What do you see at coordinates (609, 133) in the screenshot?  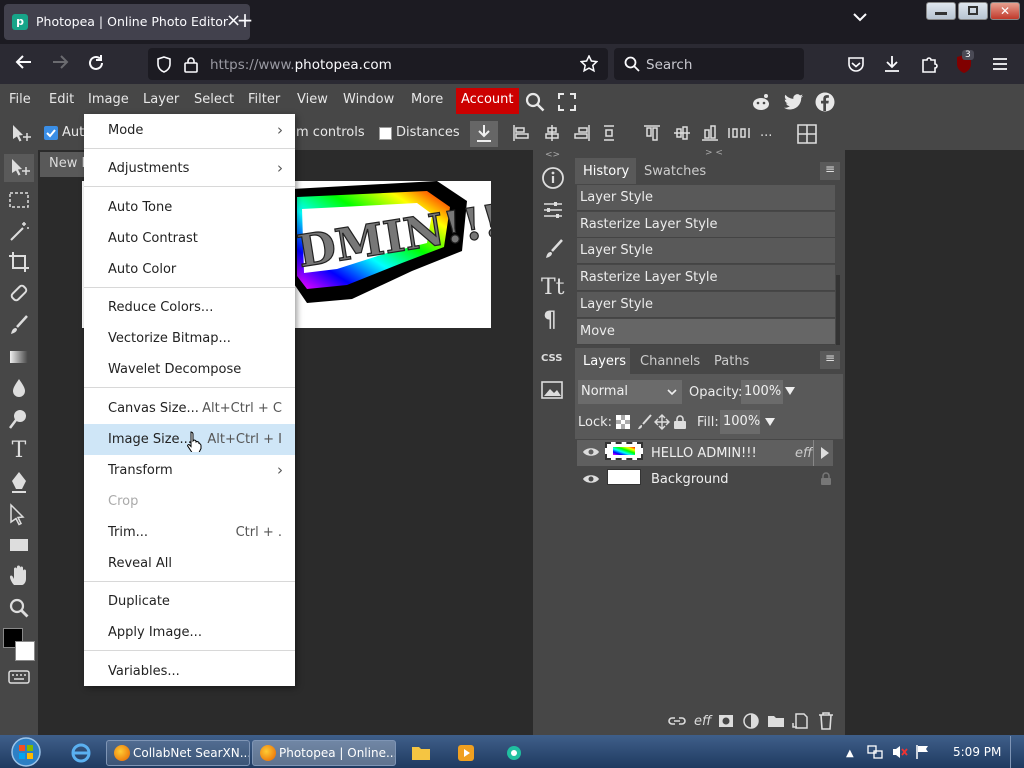 I see `distribute-icon` at bounding box center [609, 133].